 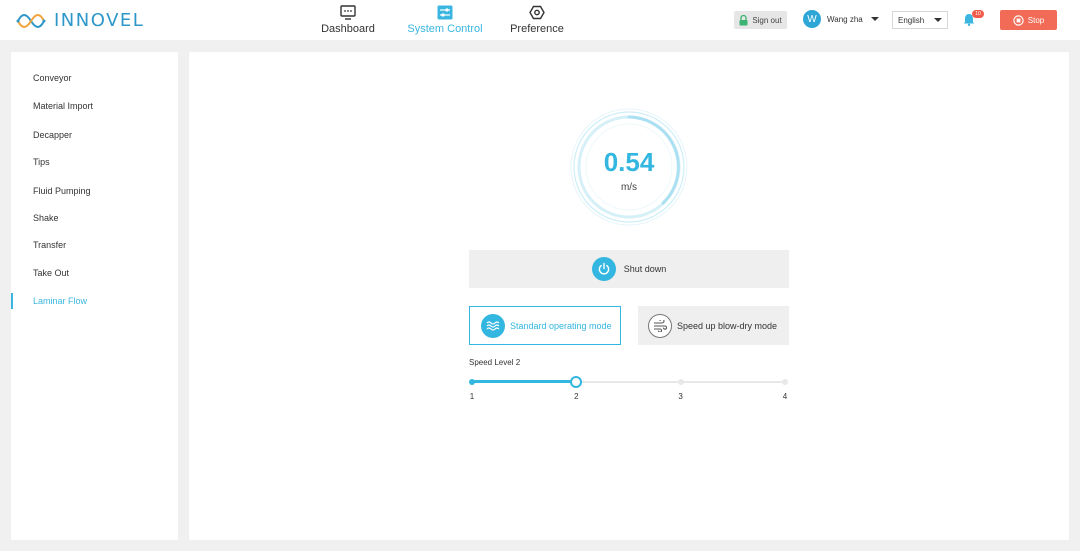 I want to click on sign-out-label: Sign out, so click(x=767, y=20).